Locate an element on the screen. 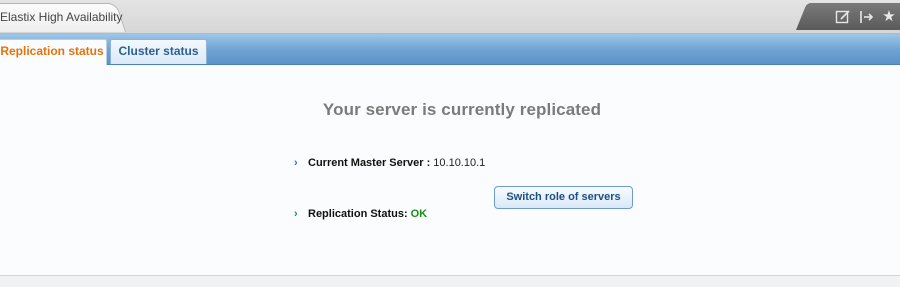 The height and width of the screenshot is (287, 900). replication-status-label: Replication Status: is located at coordinates (358, 214).